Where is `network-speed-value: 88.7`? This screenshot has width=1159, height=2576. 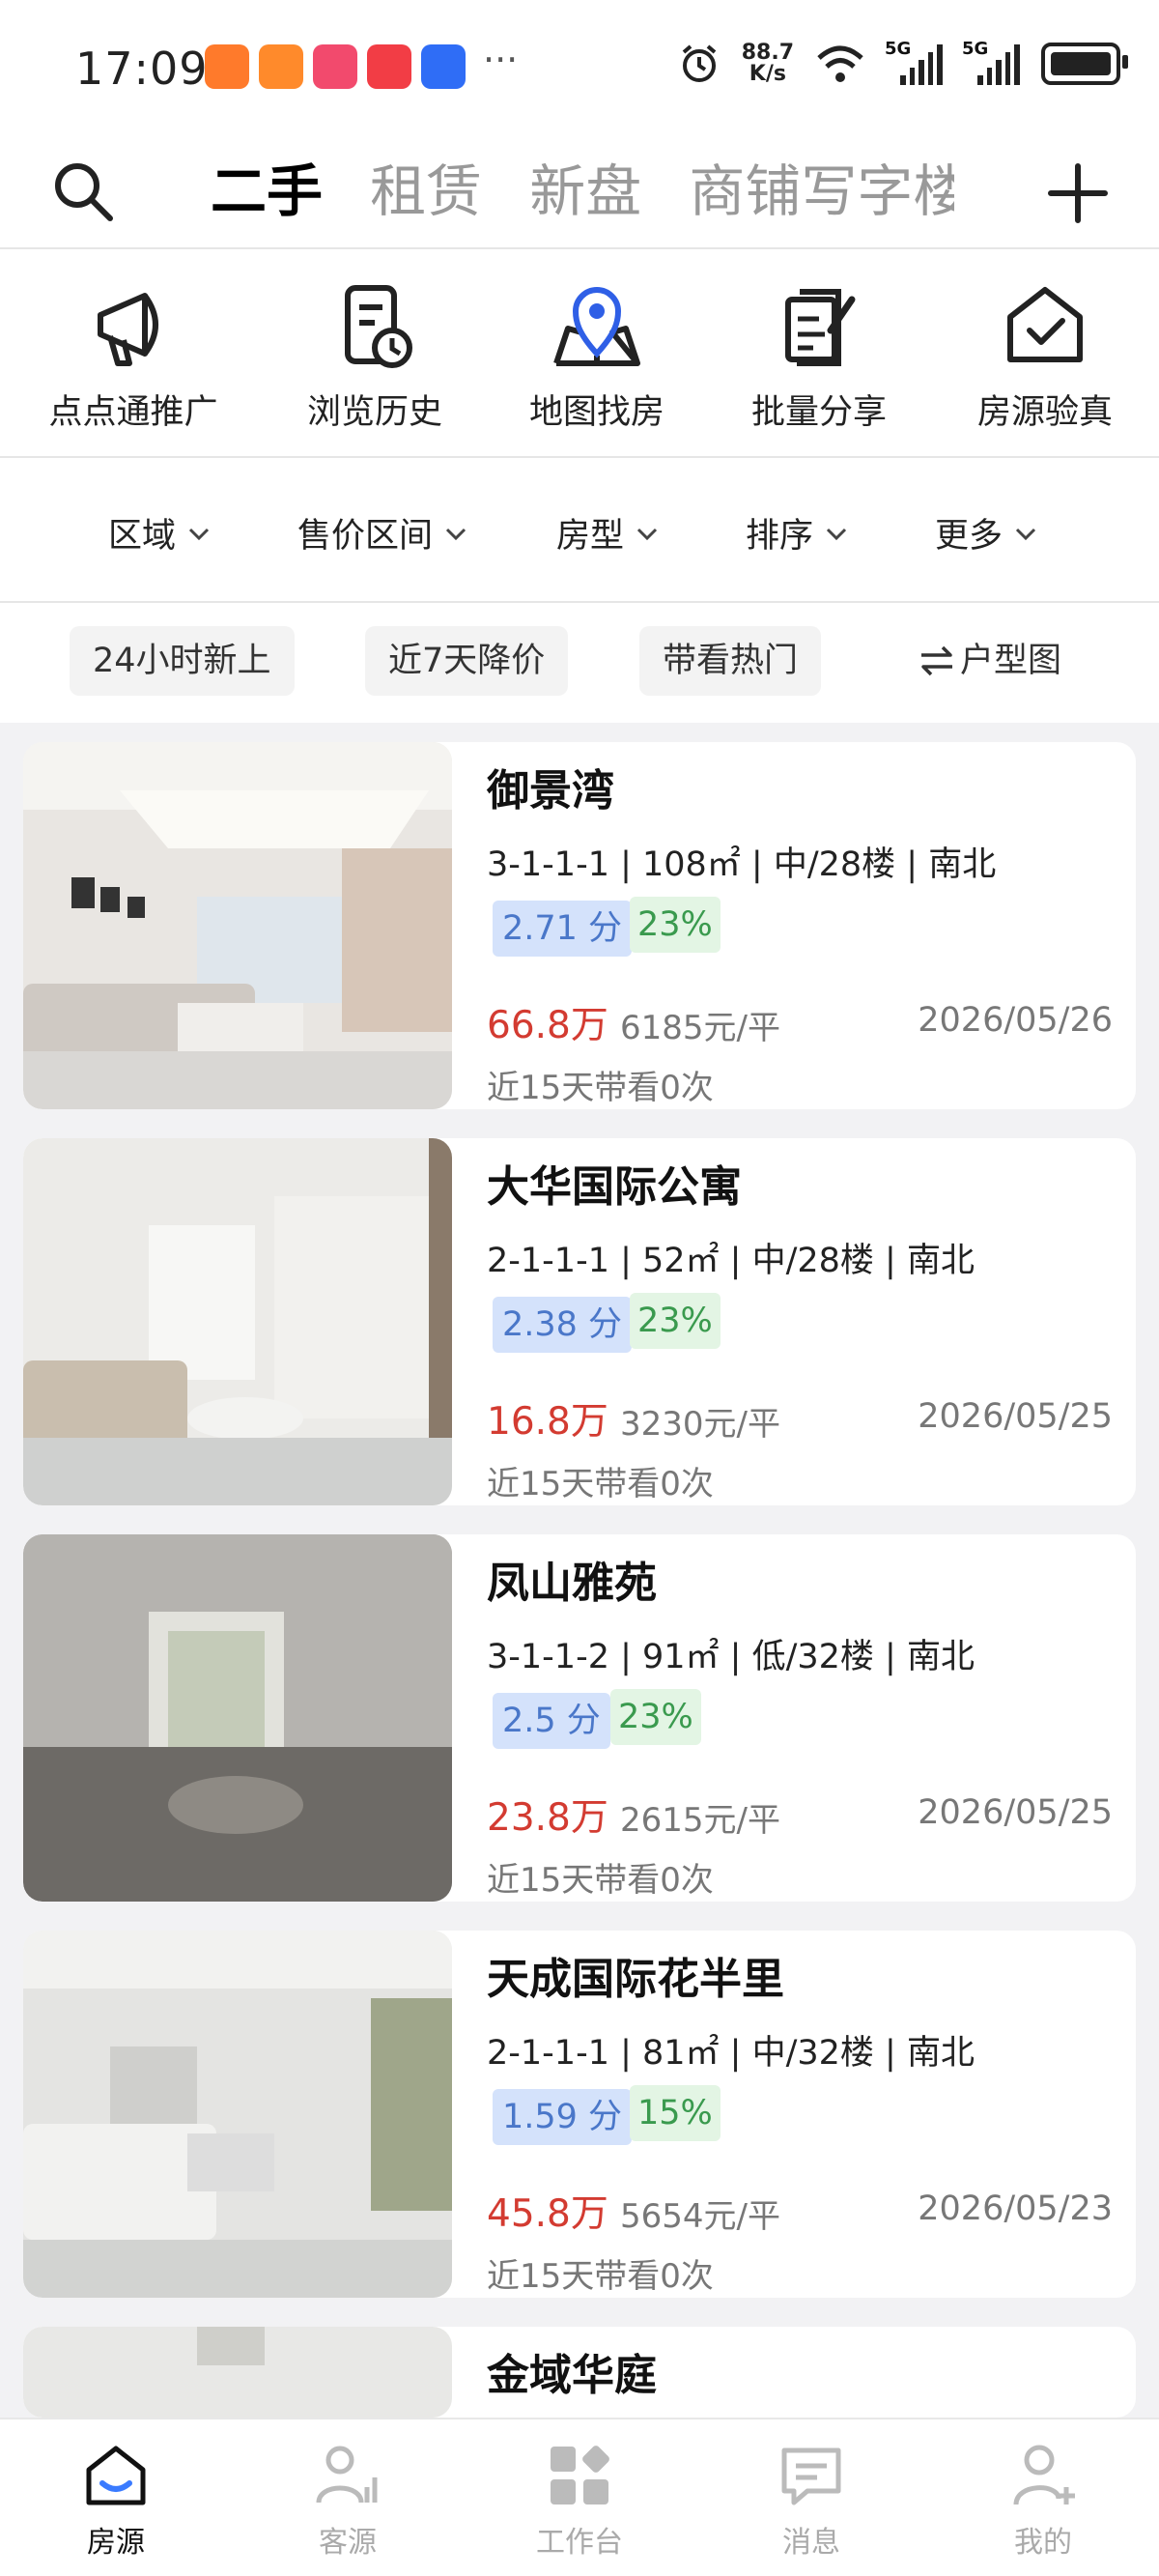
network-speed-value: 88.7 is located at coordinates (767, 53).